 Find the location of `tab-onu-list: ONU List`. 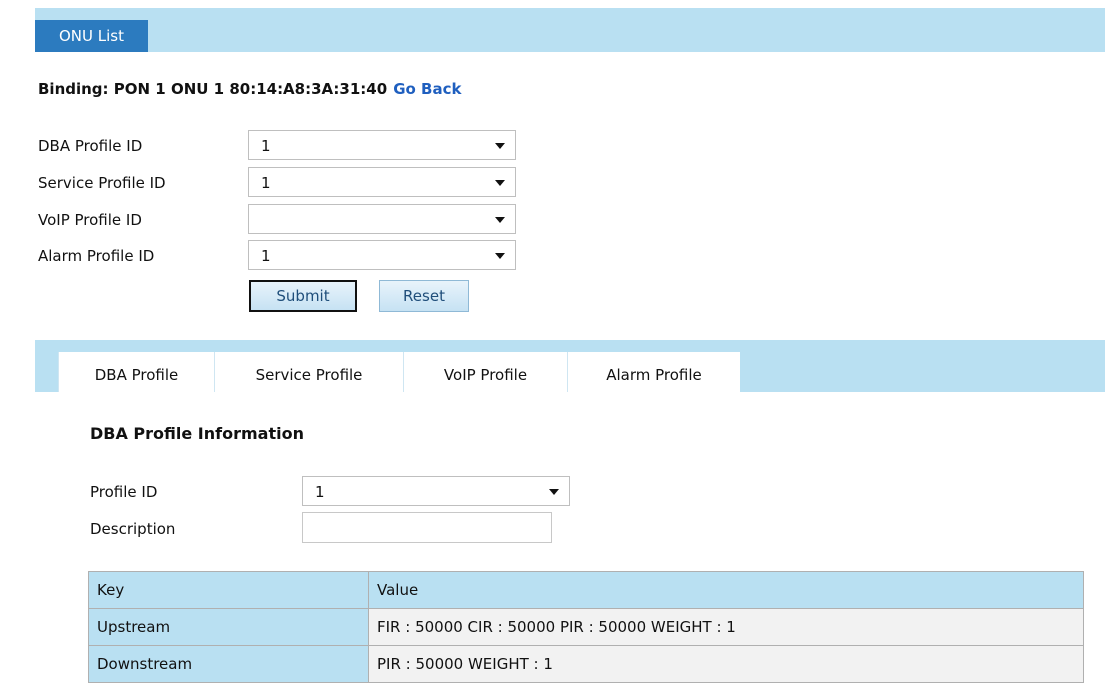

tab-onu-list: ONU List is located at coordinates (91, 36).